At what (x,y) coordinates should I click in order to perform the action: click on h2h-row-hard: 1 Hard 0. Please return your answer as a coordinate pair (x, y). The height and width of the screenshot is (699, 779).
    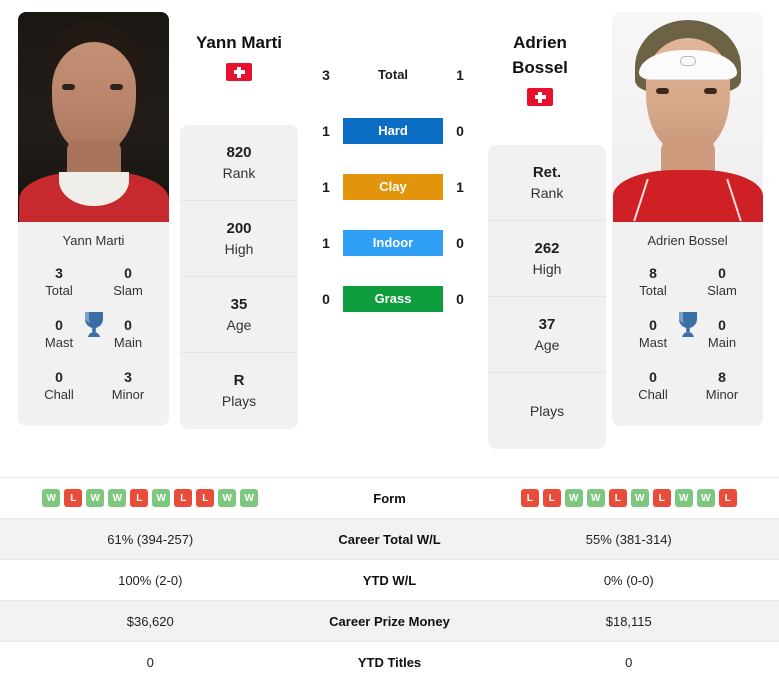
    Looking at the image, I should click on (393, 131).